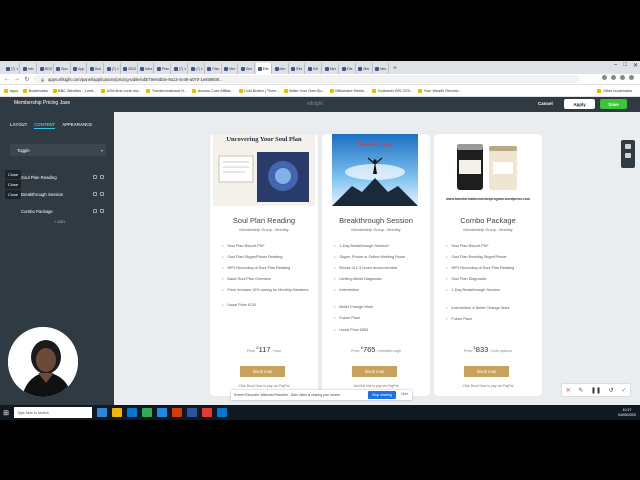  What do you see at coordinates (77, 125) in the screenshot?
I see `tab-appearance: APPEARANCE` at bounding box center [77, 125].